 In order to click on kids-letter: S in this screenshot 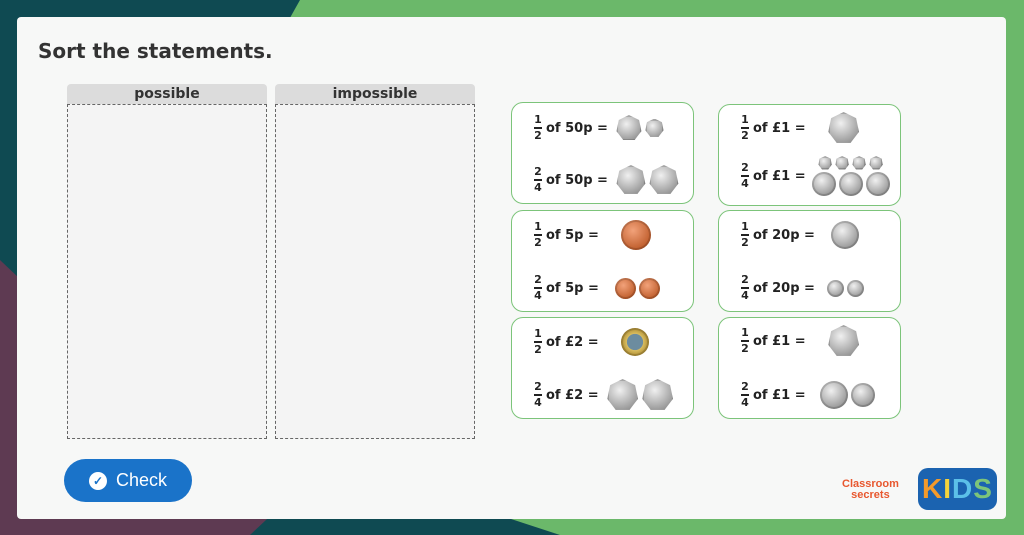, I will do `click(983, 488)`.